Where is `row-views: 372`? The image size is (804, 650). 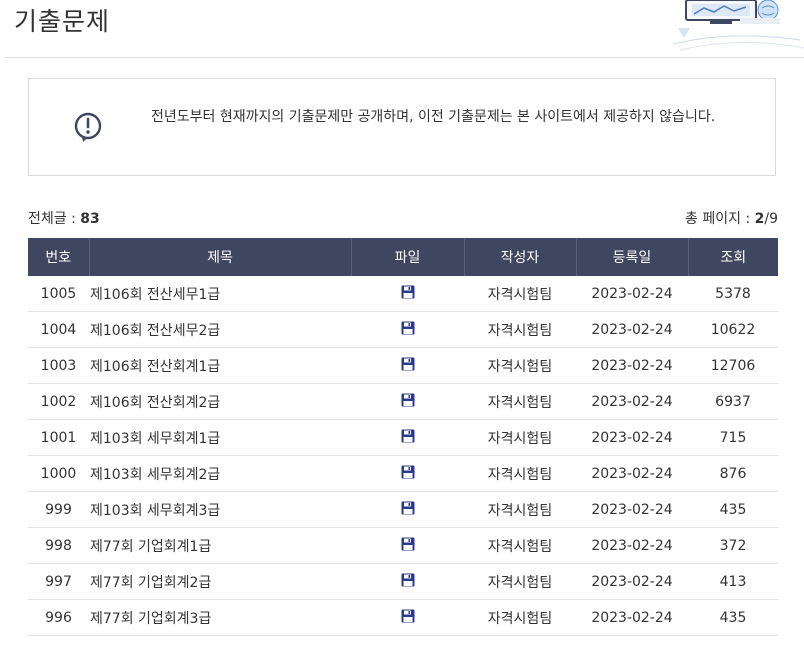
row-views: 372 is located at coordinates (733, 545).